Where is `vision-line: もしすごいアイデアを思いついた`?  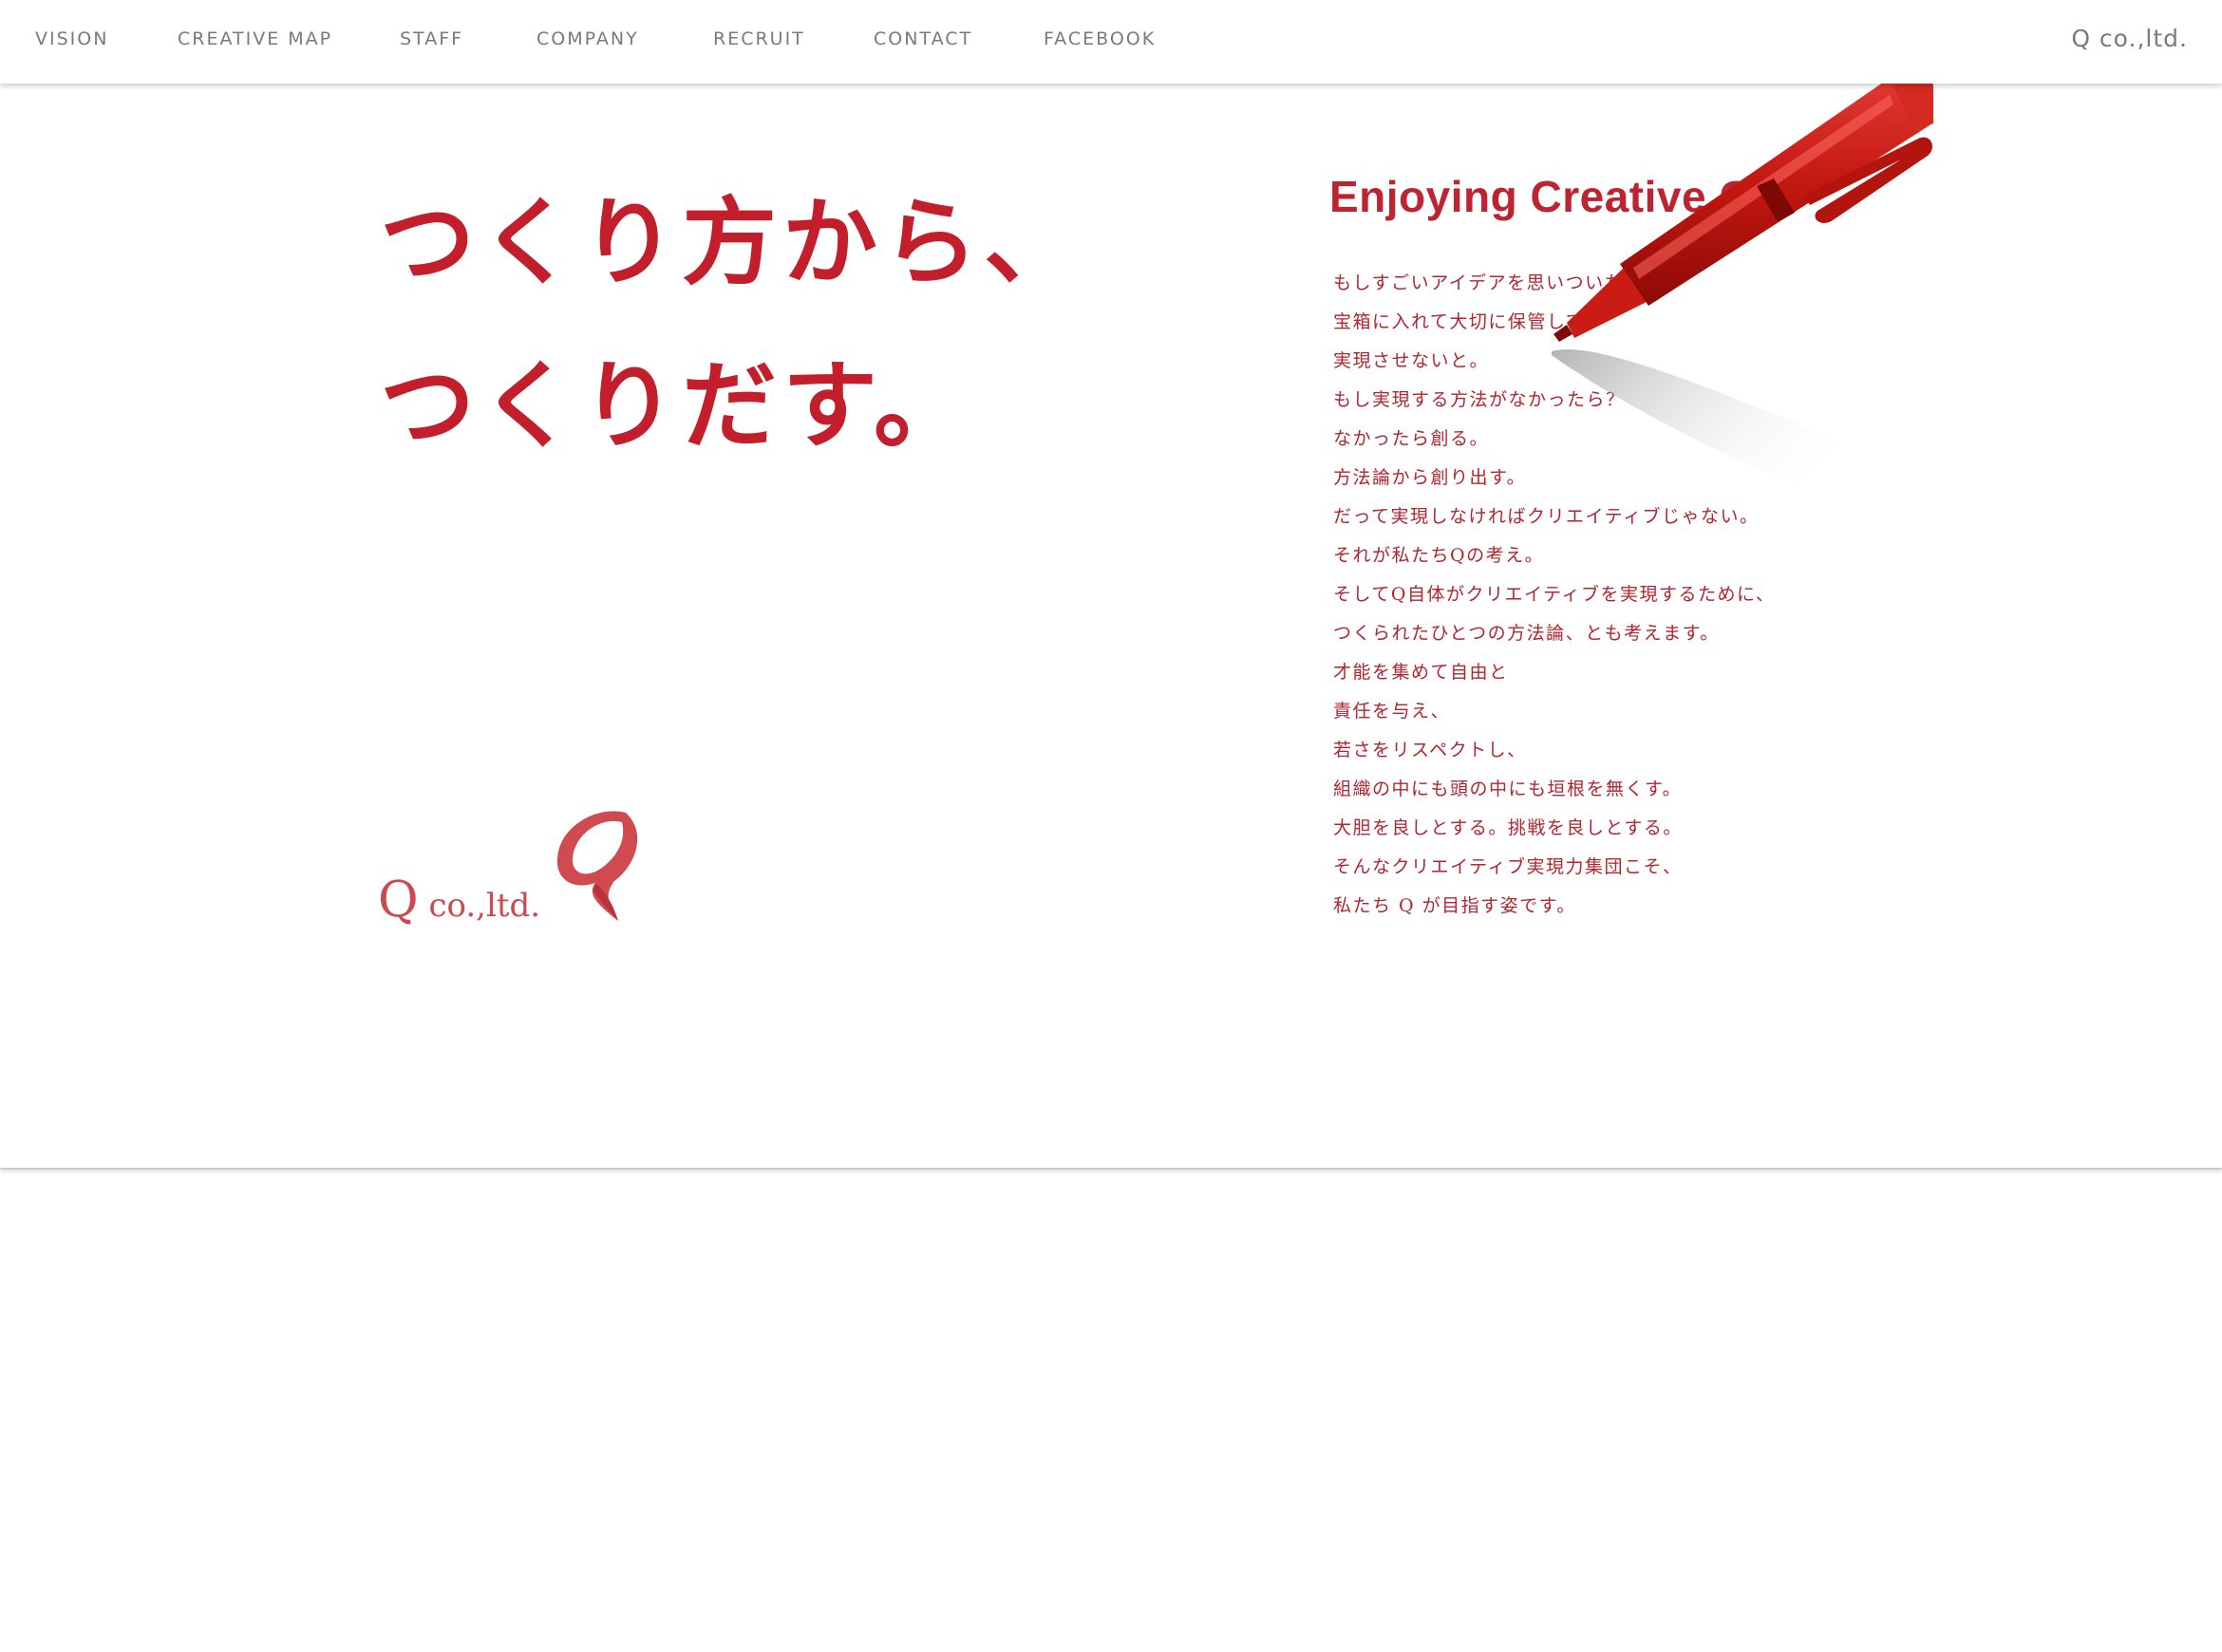 vision-line: もしすごいアイデアを思いついた is located at coordinates (1479, 282).